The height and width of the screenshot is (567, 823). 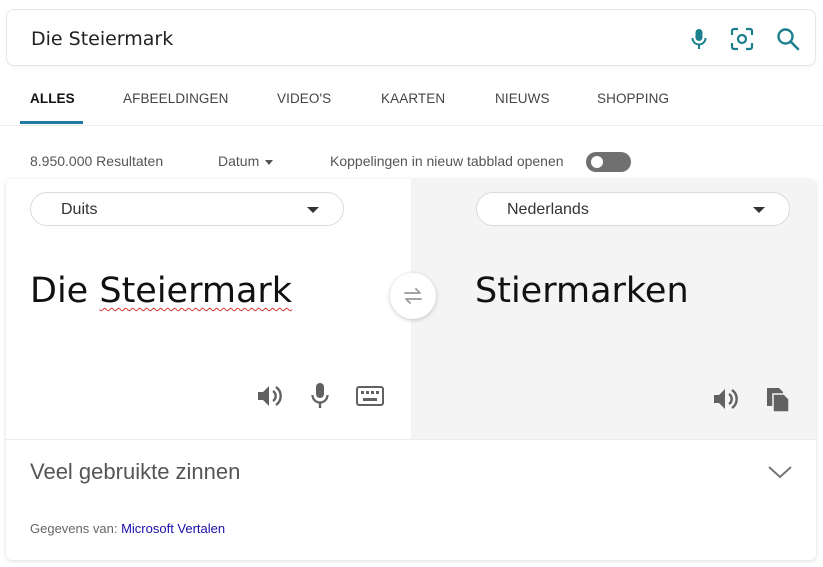 What do you see at coordinates (582, 291) in the screenshot?
I see `translation-output: Stiermarken` at bounding box center [582, 291].